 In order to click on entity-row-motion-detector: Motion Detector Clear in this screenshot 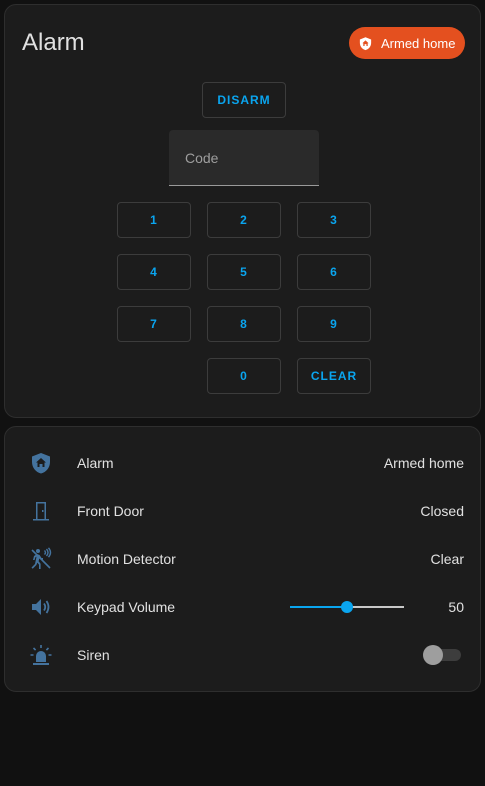, I will do `click(242, 559)`.